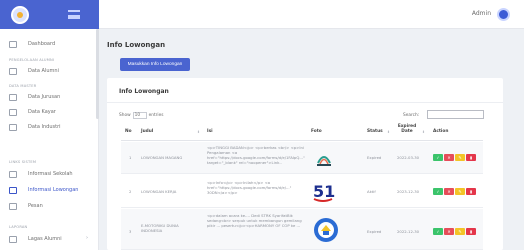 The height and width of the screenshot is (250, 524). Describe the element at coordinates (408, 157) in the screenshot. I see `cell-expired-date: 2022-03-30` at that location.